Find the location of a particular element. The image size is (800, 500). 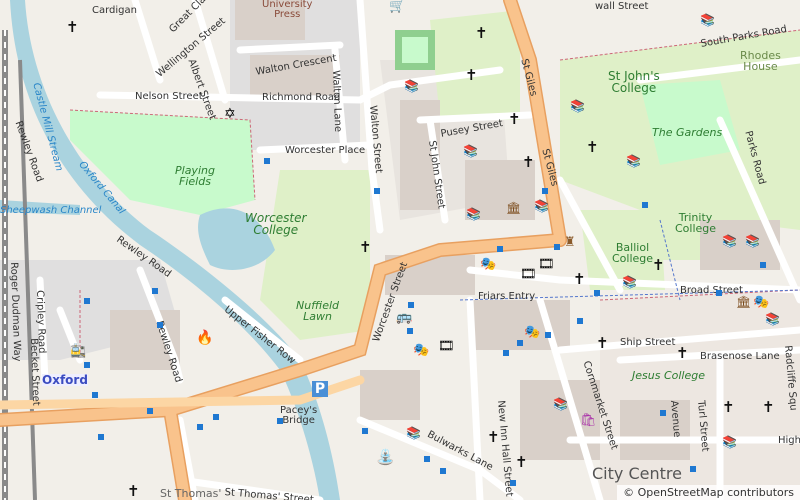

street-label-avenue: Avenue is located at coordinates (675, 418).